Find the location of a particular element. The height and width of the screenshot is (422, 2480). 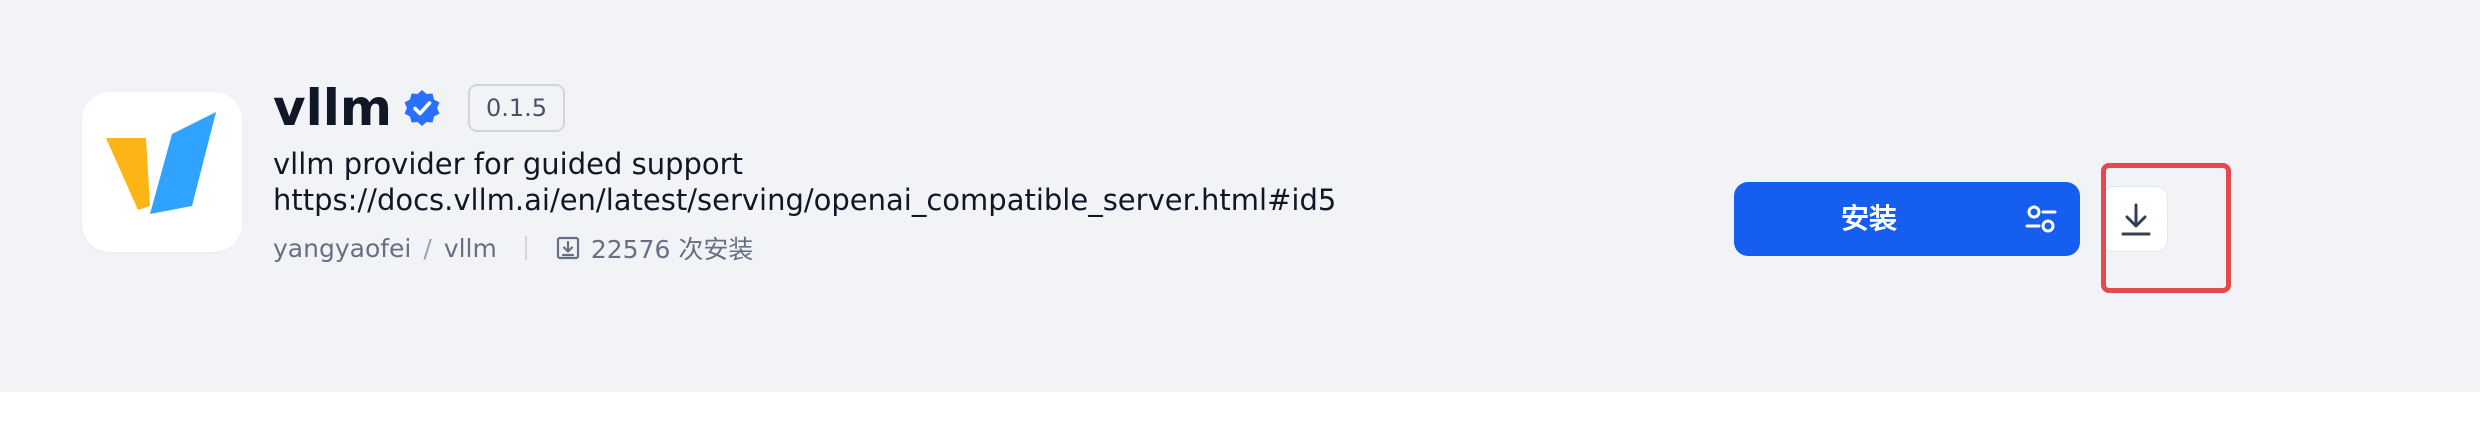

install-button-label: 安装 is located at coordinates (1868, 218).